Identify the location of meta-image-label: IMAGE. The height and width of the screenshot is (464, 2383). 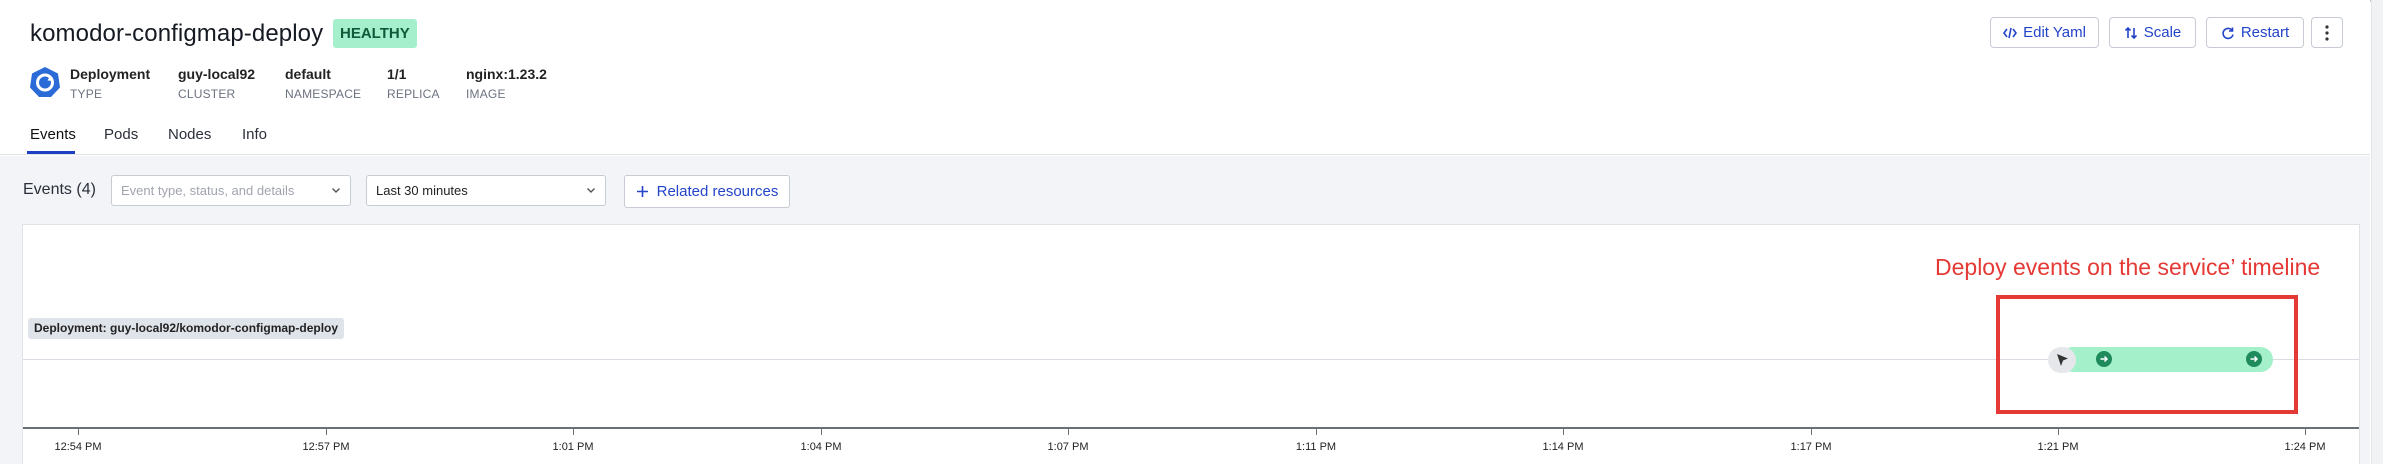
(486, 94).